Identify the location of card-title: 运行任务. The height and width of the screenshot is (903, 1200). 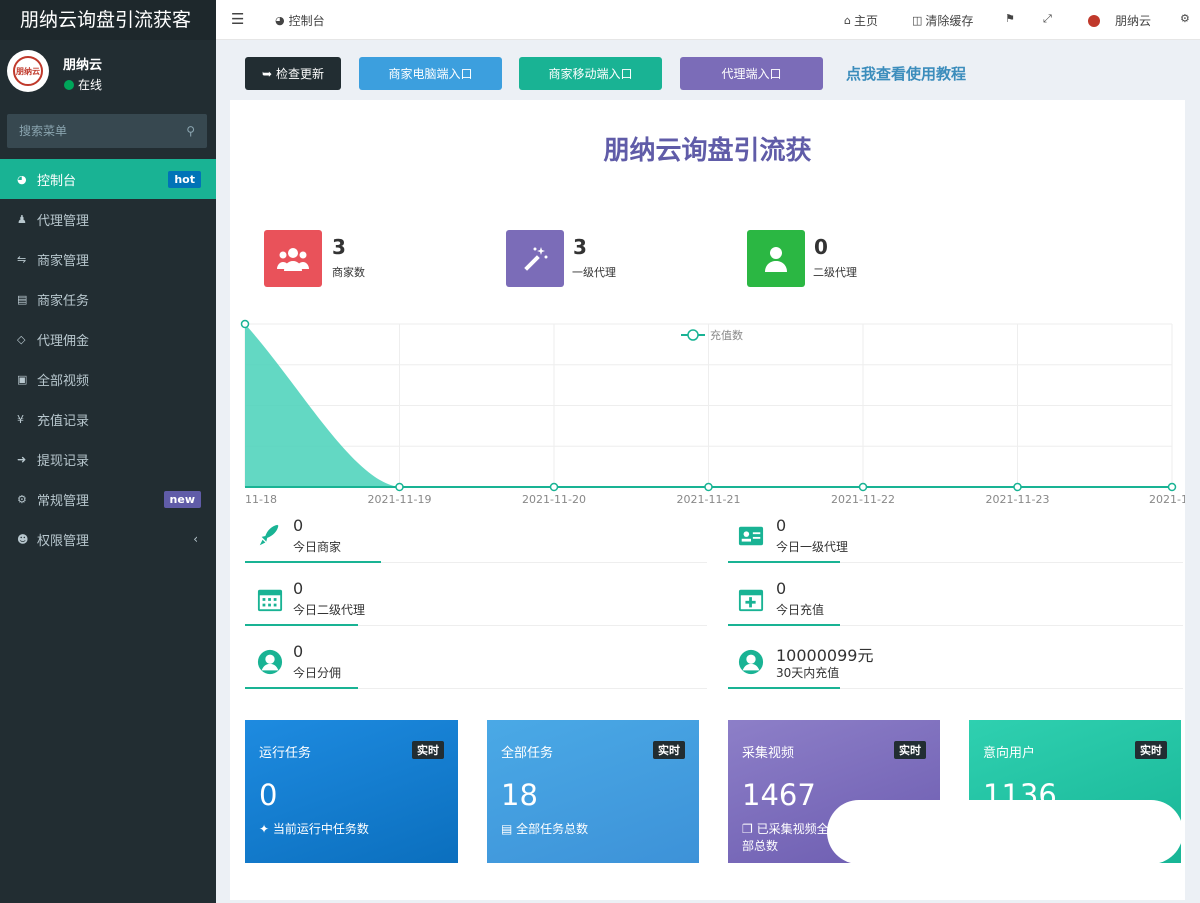
(285, 753).